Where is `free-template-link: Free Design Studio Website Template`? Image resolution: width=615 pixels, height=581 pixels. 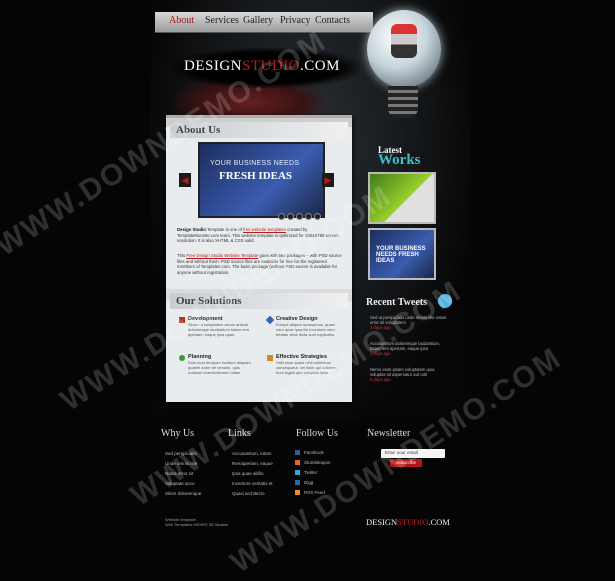 free-template-link: Free Design Studio Website Template is located at coordinates (222, 255).